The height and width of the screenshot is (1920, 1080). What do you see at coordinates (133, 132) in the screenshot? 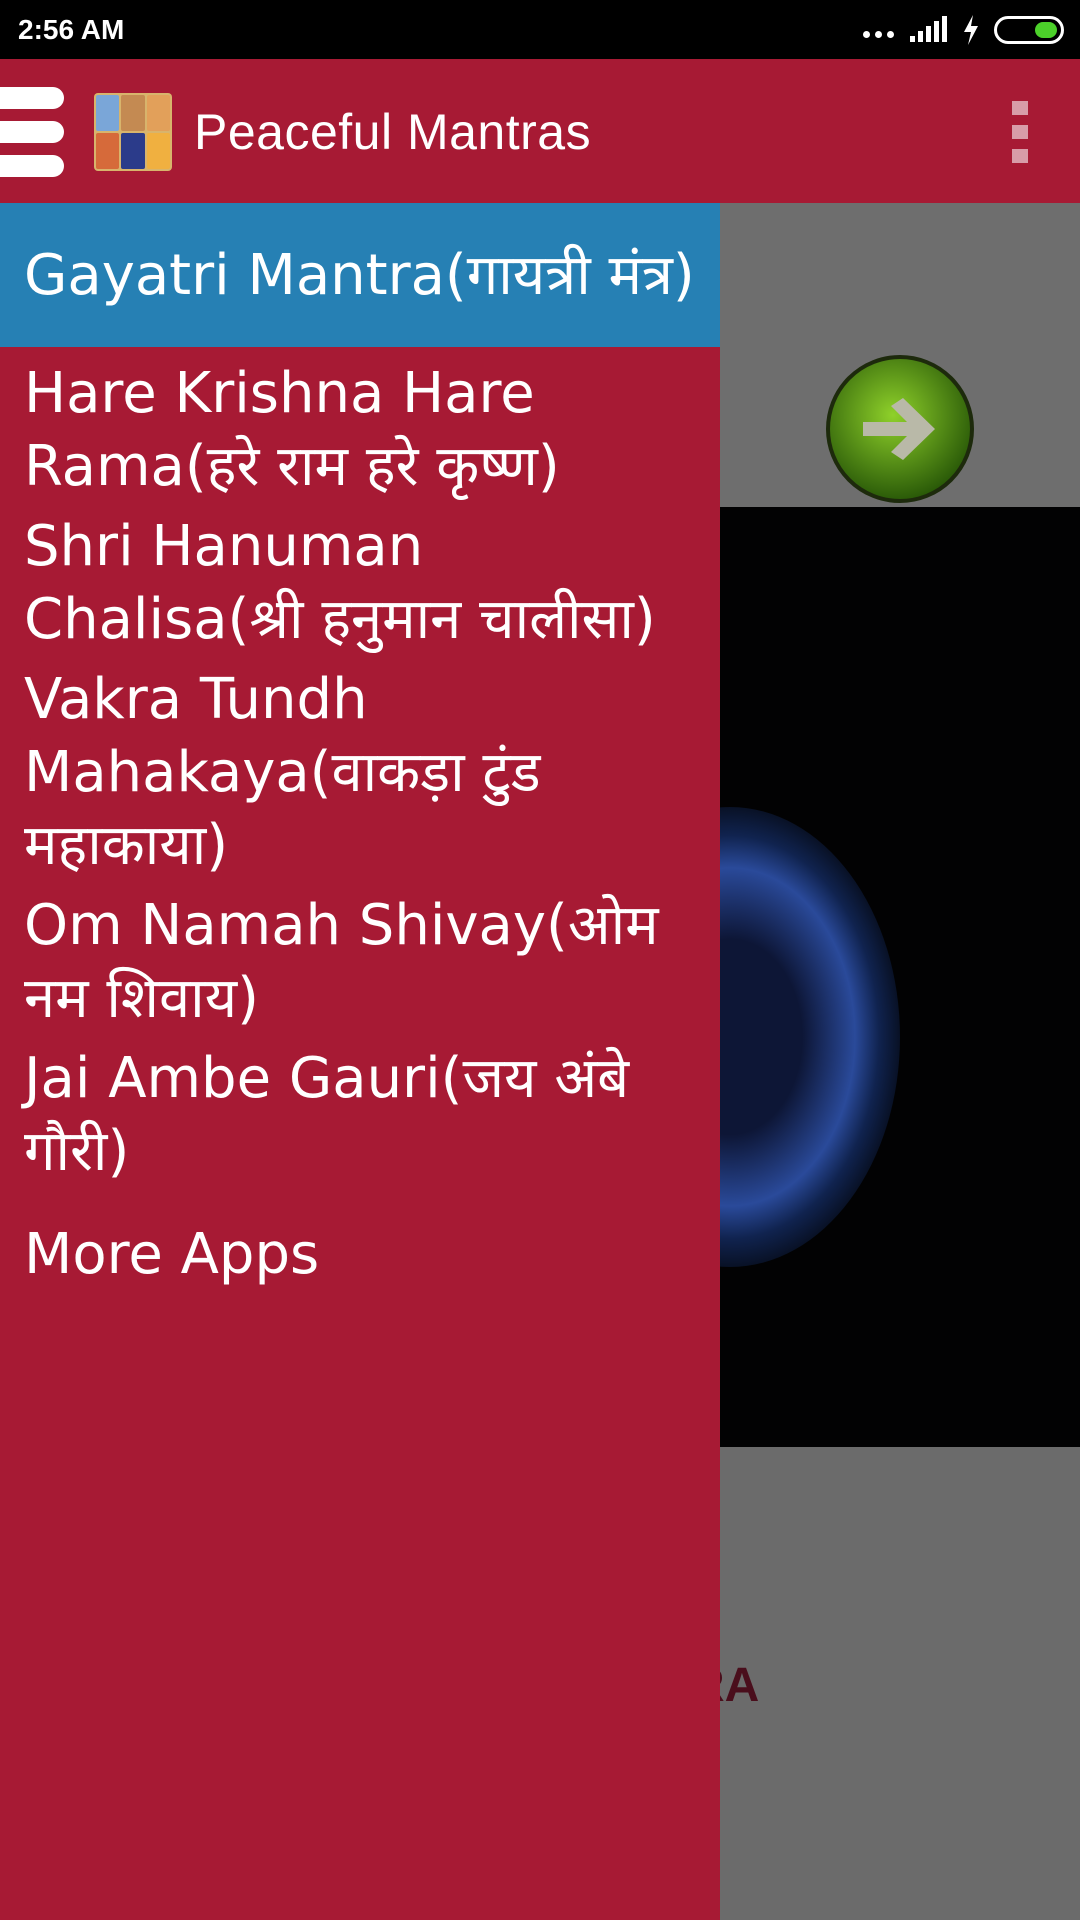
I see `app-logo` at bounding box center [133, 132].